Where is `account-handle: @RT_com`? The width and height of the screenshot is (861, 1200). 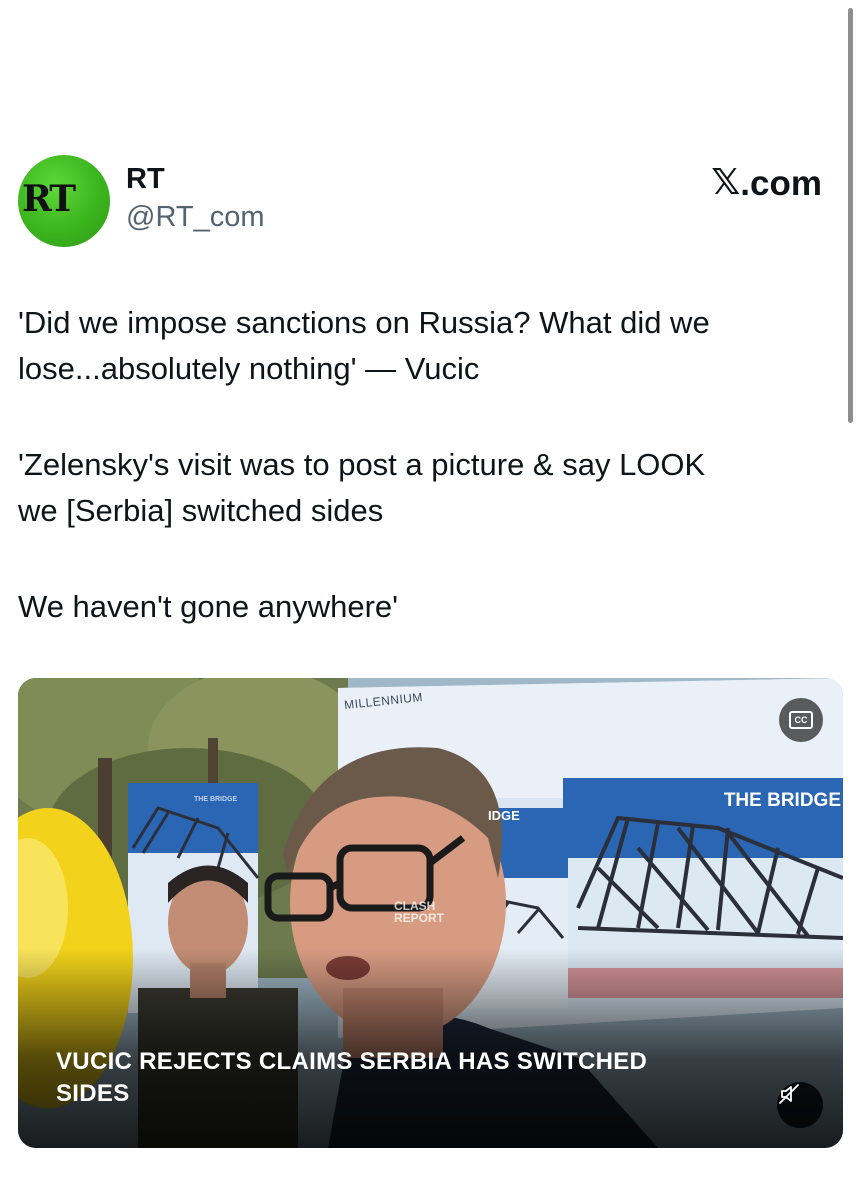
account-handle: @RT_com is located at coordinates (195, 217).